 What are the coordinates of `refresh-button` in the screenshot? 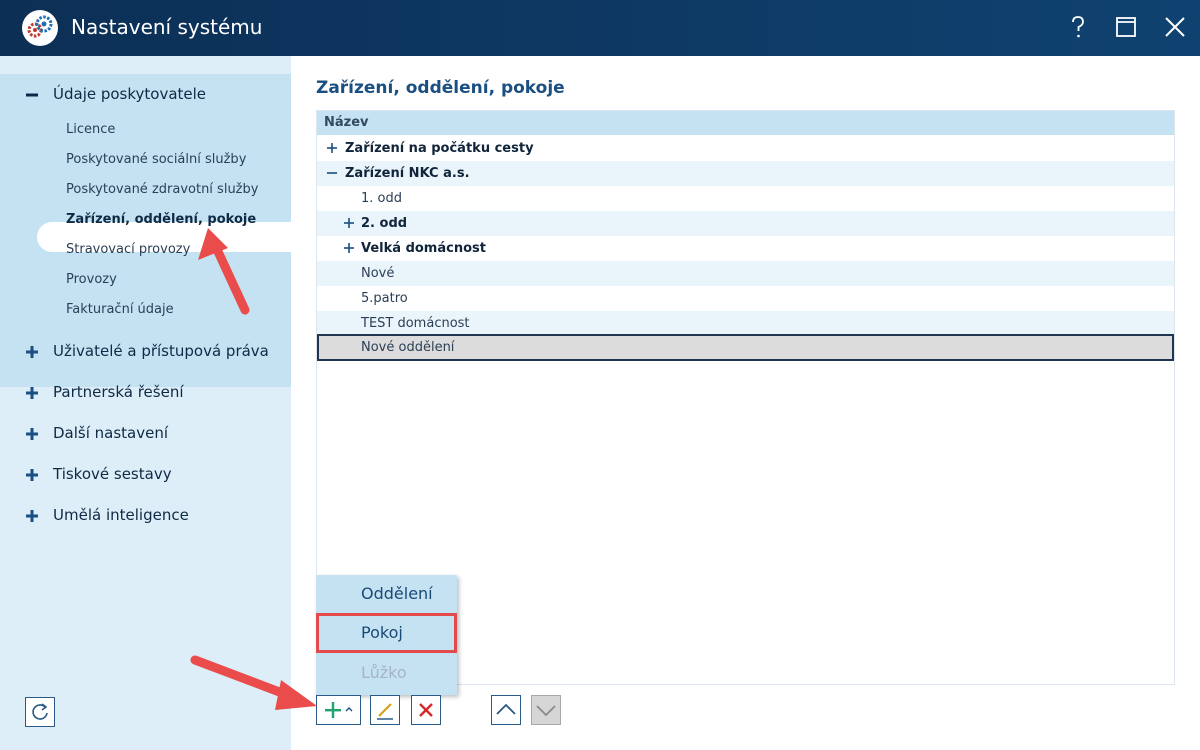 It's located at (40, 712).